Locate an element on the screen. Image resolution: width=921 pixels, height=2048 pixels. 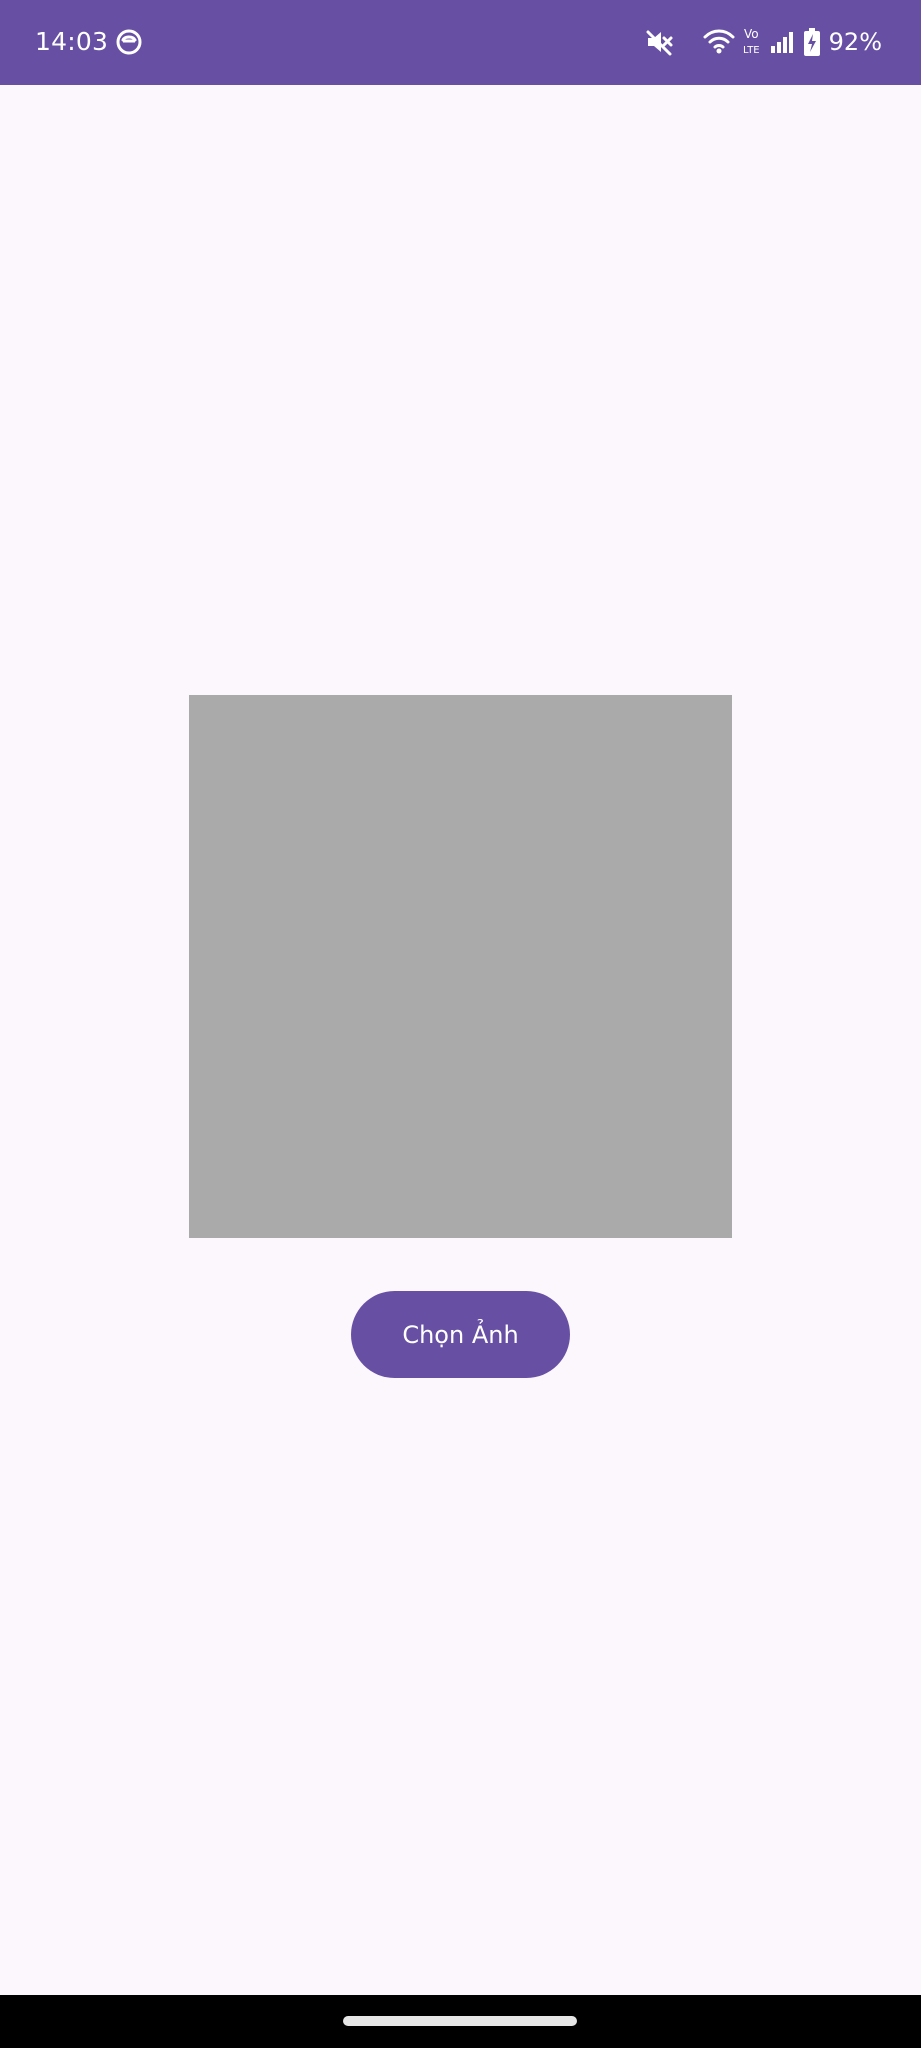
battery-charging-icon is located at coordinates (812, 42).